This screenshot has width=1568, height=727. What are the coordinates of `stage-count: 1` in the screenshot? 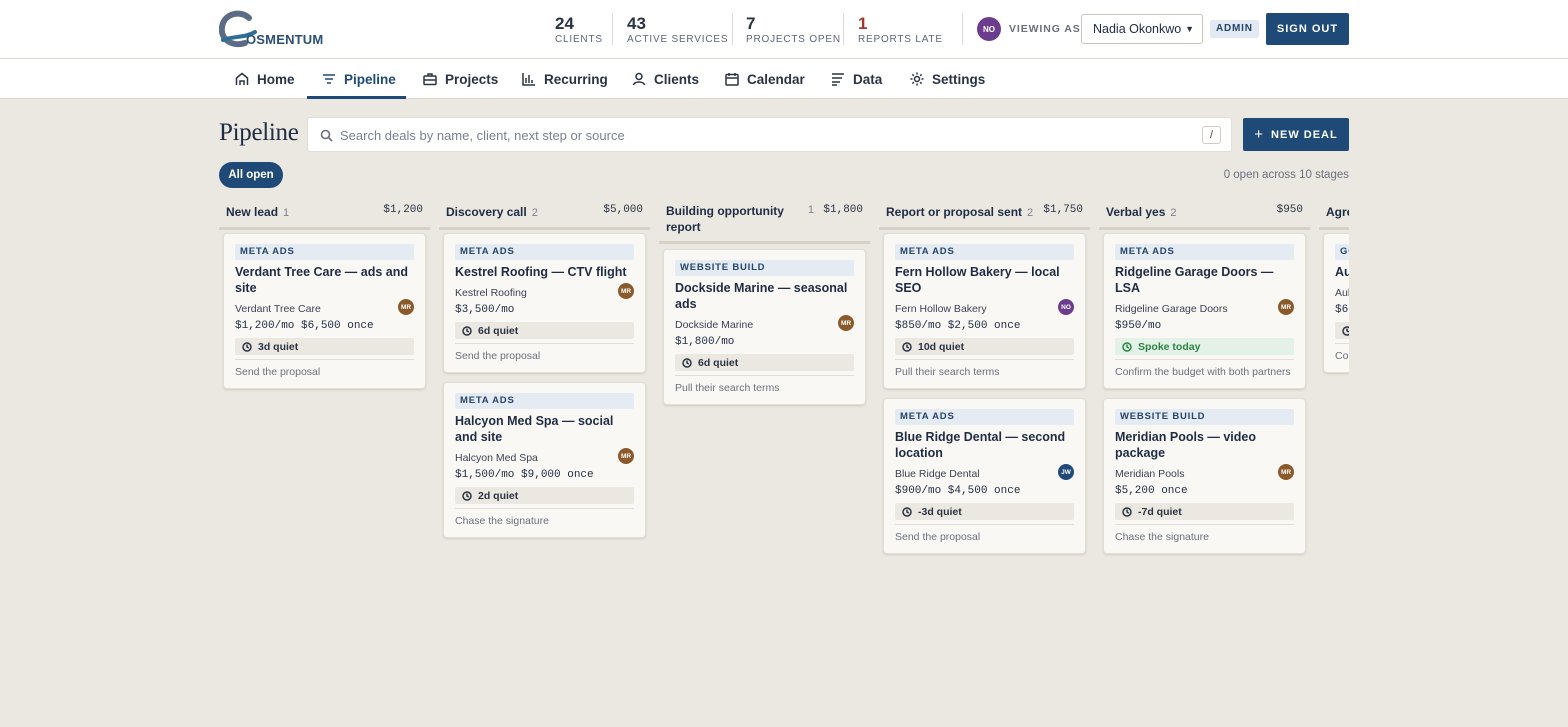 It's located at (810, 210).